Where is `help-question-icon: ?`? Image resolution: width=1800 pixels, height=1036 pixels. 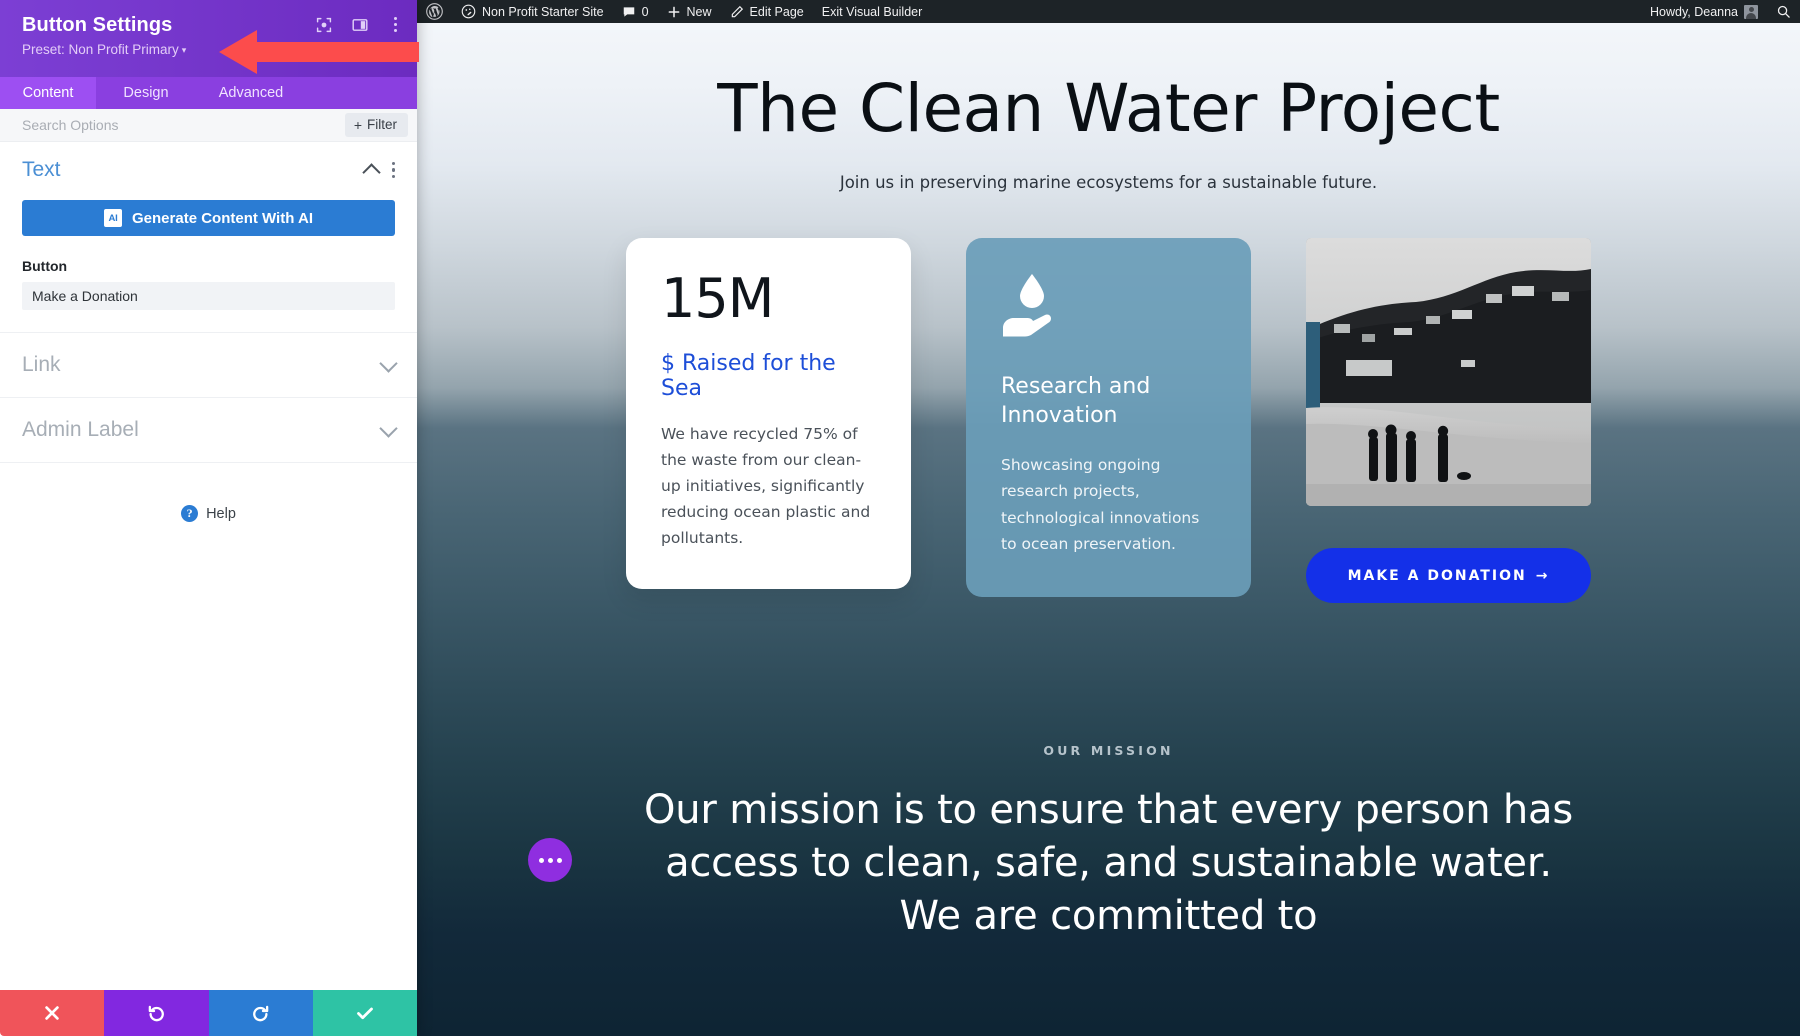
help-question-icon: ? is located at coordinates (190, 513).